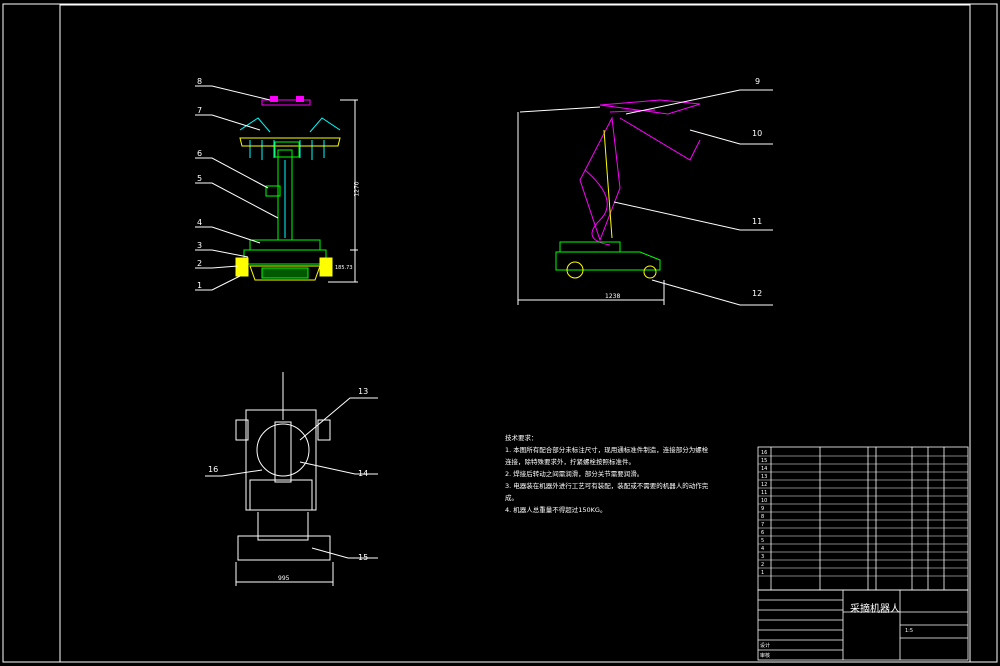  Describe the element at coordinates (764, 485) in the screenshot. I see `parts-table-row-number: 12` at that location.